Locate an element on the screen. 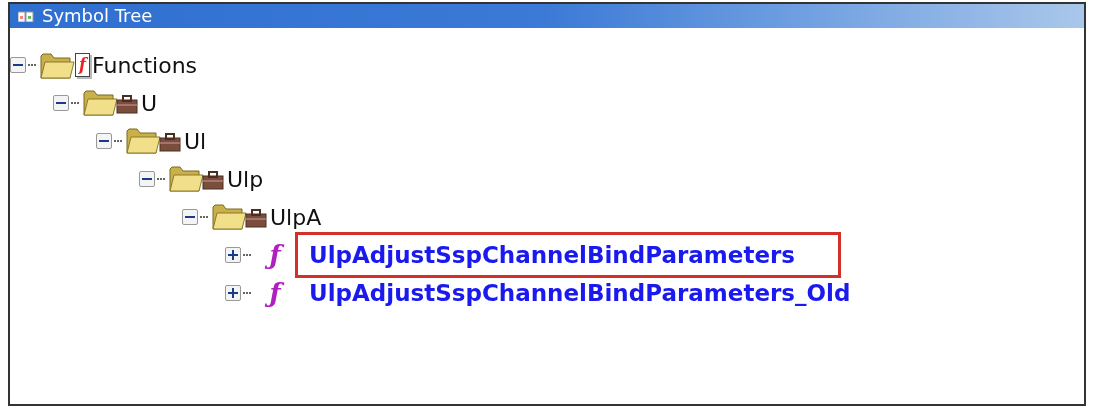  window-title: Symbol Tree is located at coordinates (97, 16).